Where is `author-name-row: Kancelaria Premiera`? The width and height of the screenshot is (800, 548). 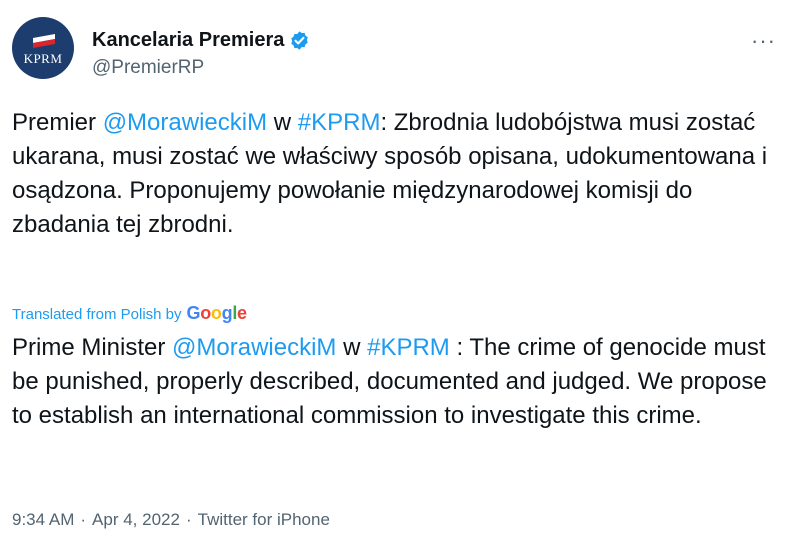
author-name-row: Kancelaria Premiera is located at coordinates (201, 40).